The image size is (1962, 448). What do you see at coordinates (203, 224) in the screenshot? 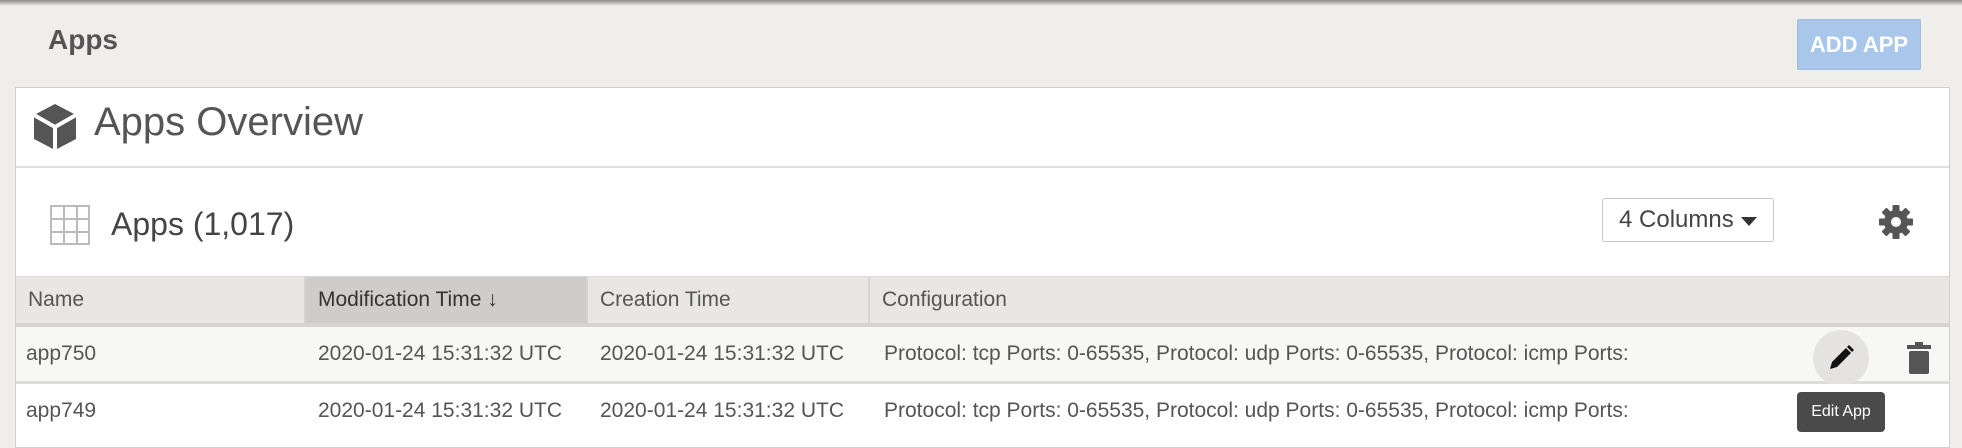
I see `apps-count-title: Apps (1,017)` at bounding box center [203, 224].